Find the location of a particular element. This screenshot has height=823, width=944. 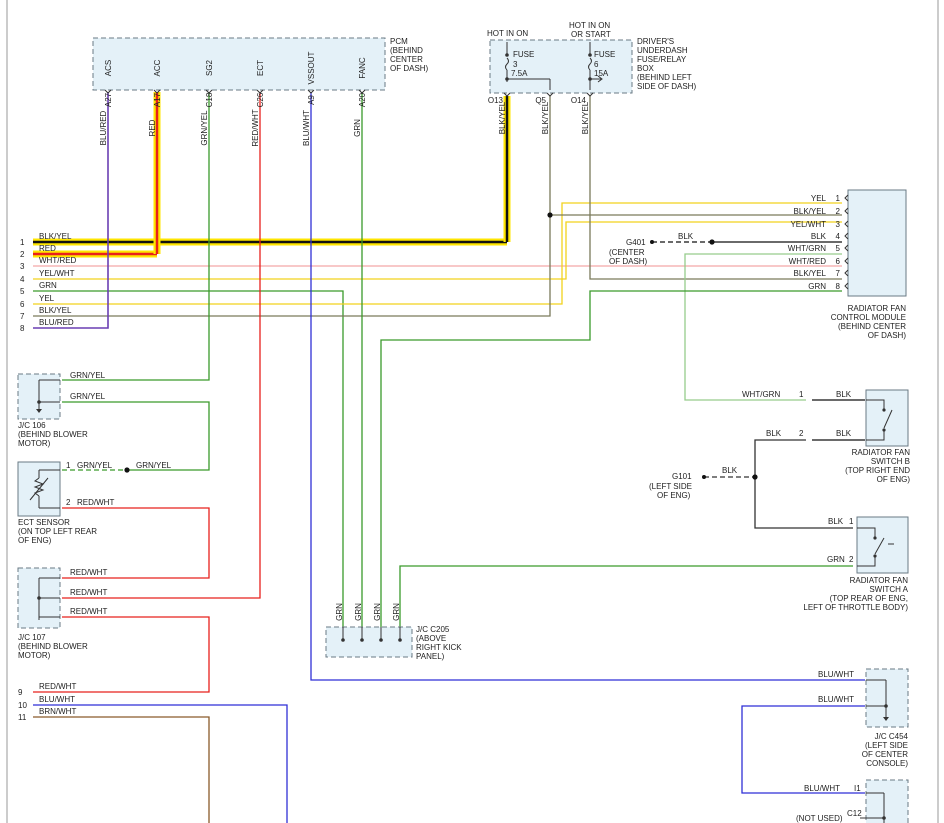

fan-module-pin-num: 7 is located at coordinates (838, 273).